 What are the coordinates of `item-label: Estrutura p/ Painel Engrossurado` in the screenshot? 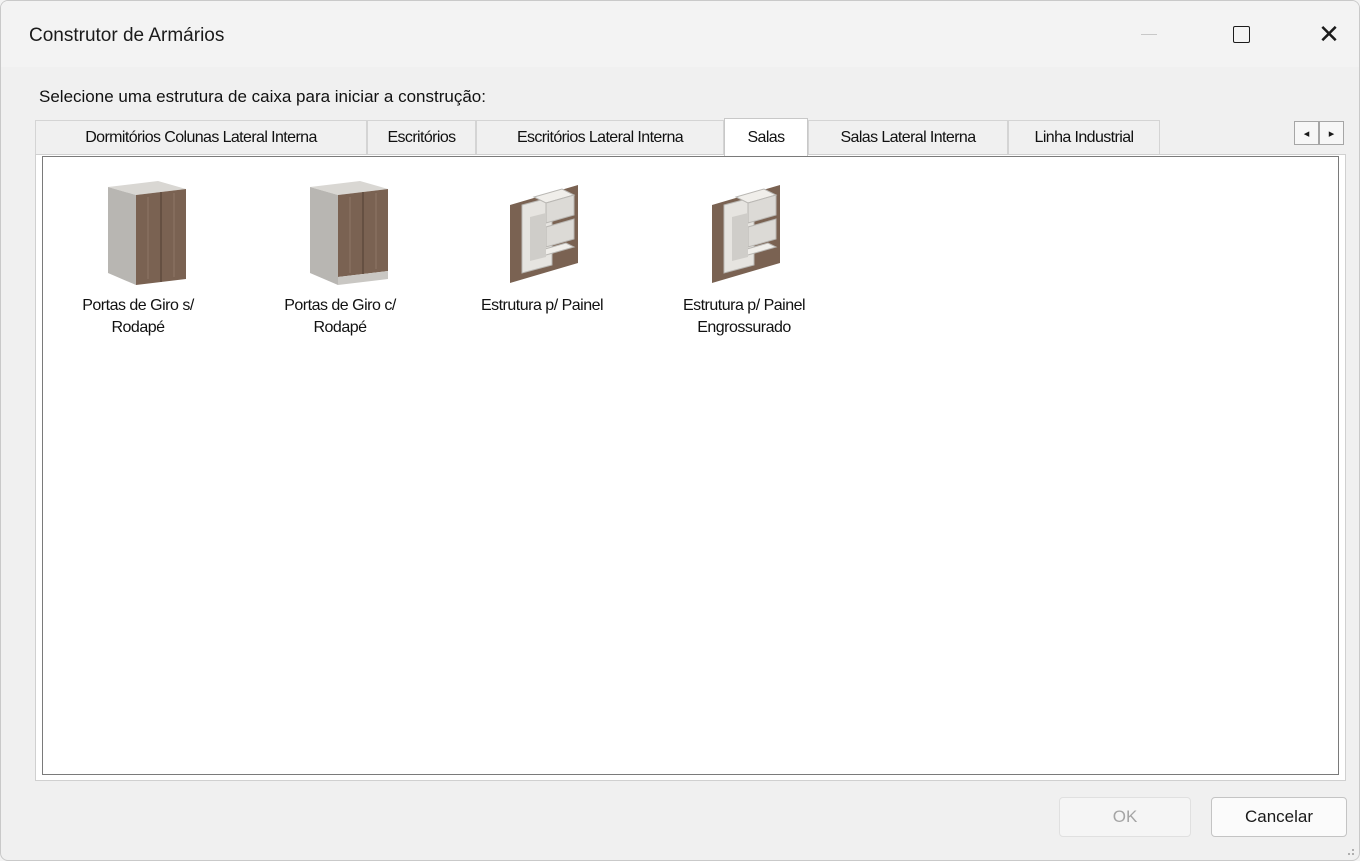 It's located at (744, 316).